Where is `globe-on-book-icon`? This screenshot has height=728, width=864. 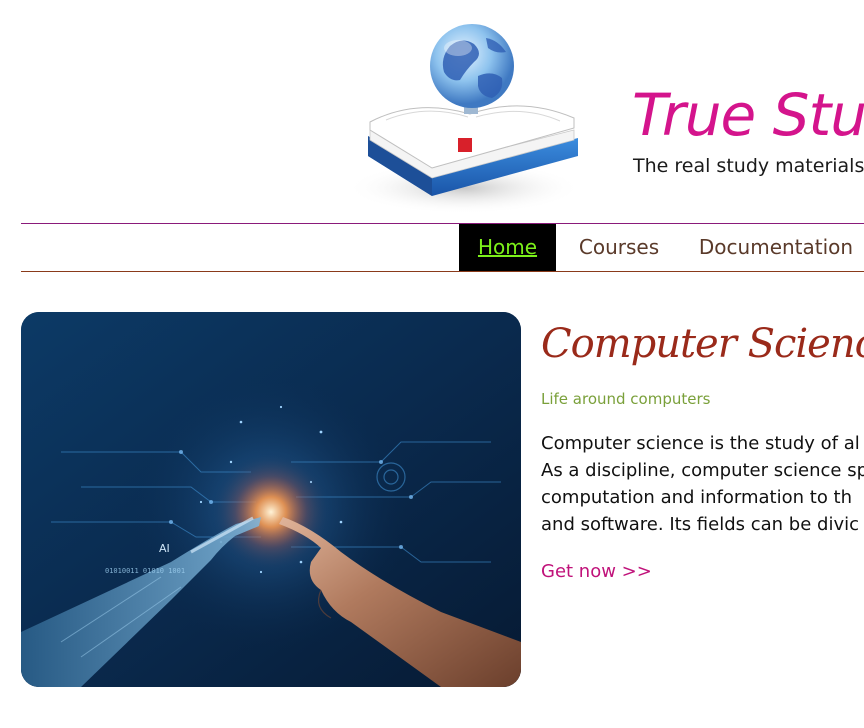
globe-on-book-icon is located at coordinates (464, 119).